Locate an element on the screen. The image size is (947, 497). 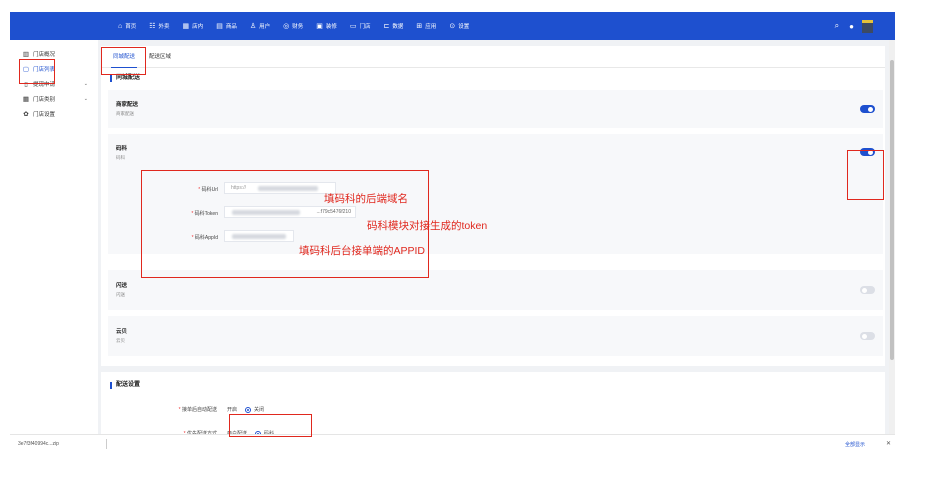
user-icon: ♙ is located at coordinates (253, 26).